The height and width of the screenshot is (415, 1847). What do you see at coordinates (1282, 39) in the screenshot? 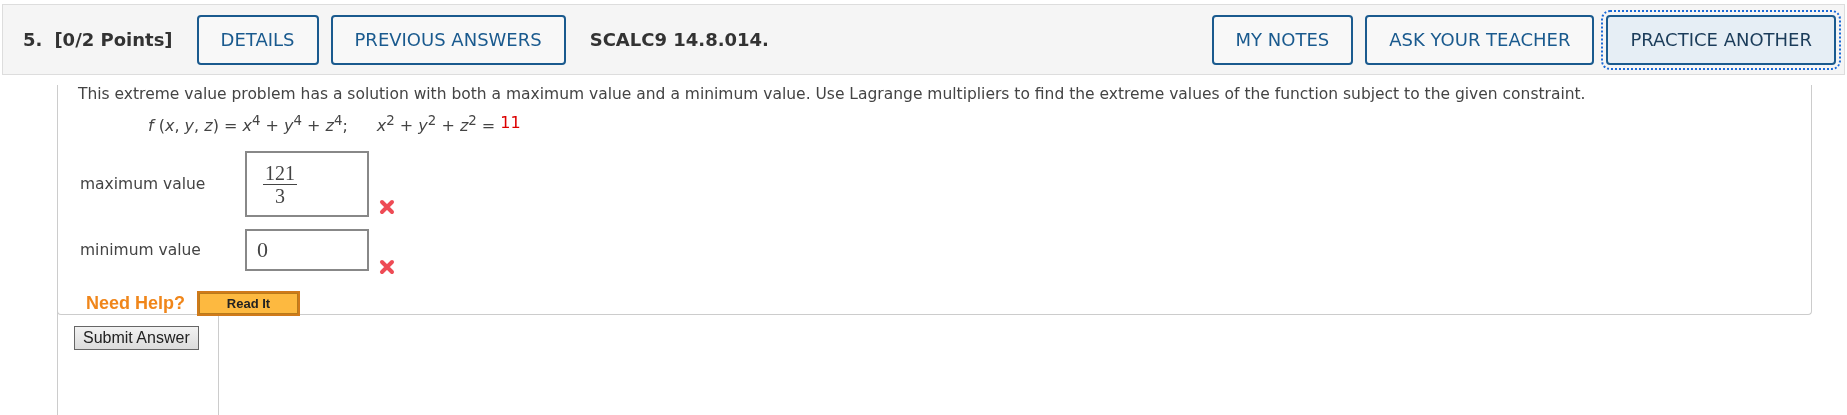
I see `header-button: MY NOTES` at bounding box center [1282, 39].